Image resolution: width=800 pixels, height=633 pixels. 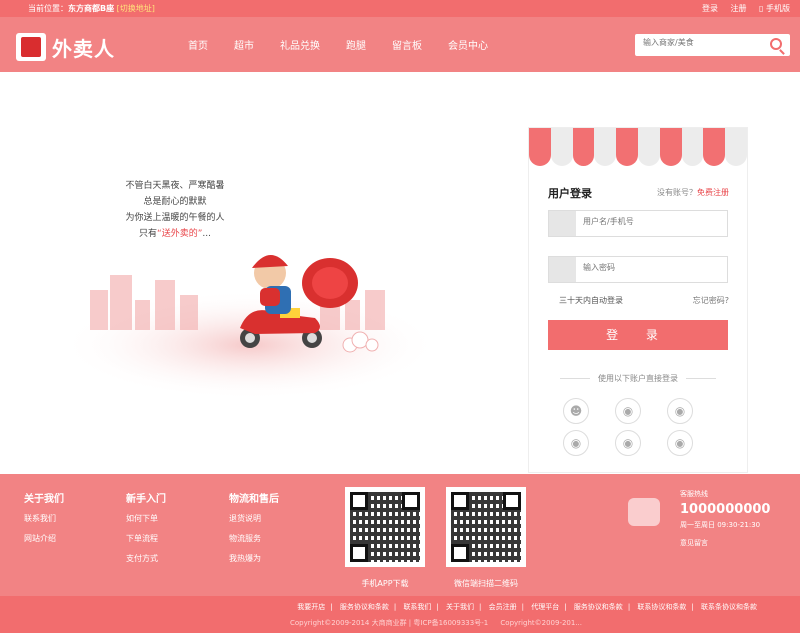 What do you see at coordinates (503, 607) in the screenshot?
I see `bottom-link: 会员注册` at bounding box center [503, 607].